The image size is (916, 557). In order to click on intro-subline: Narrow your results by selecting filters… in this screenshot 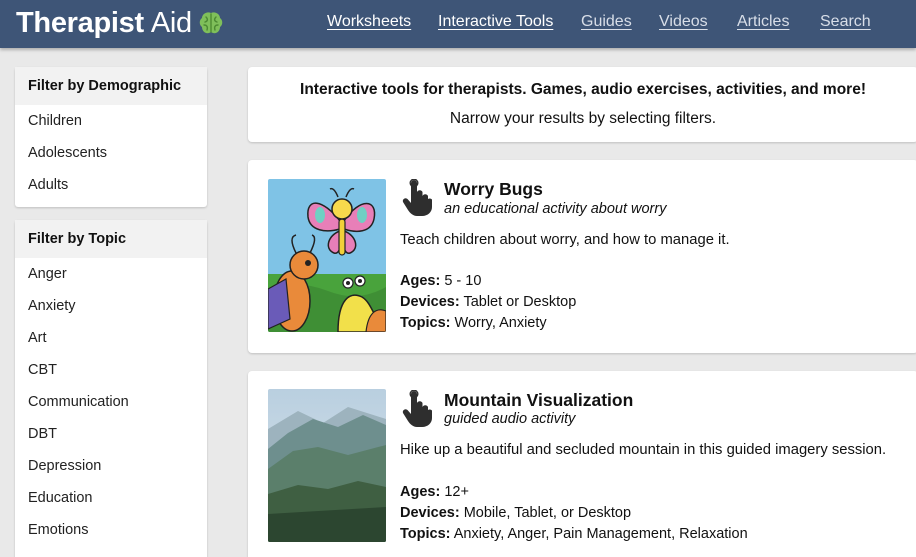, I will do `click(583, 118)`.